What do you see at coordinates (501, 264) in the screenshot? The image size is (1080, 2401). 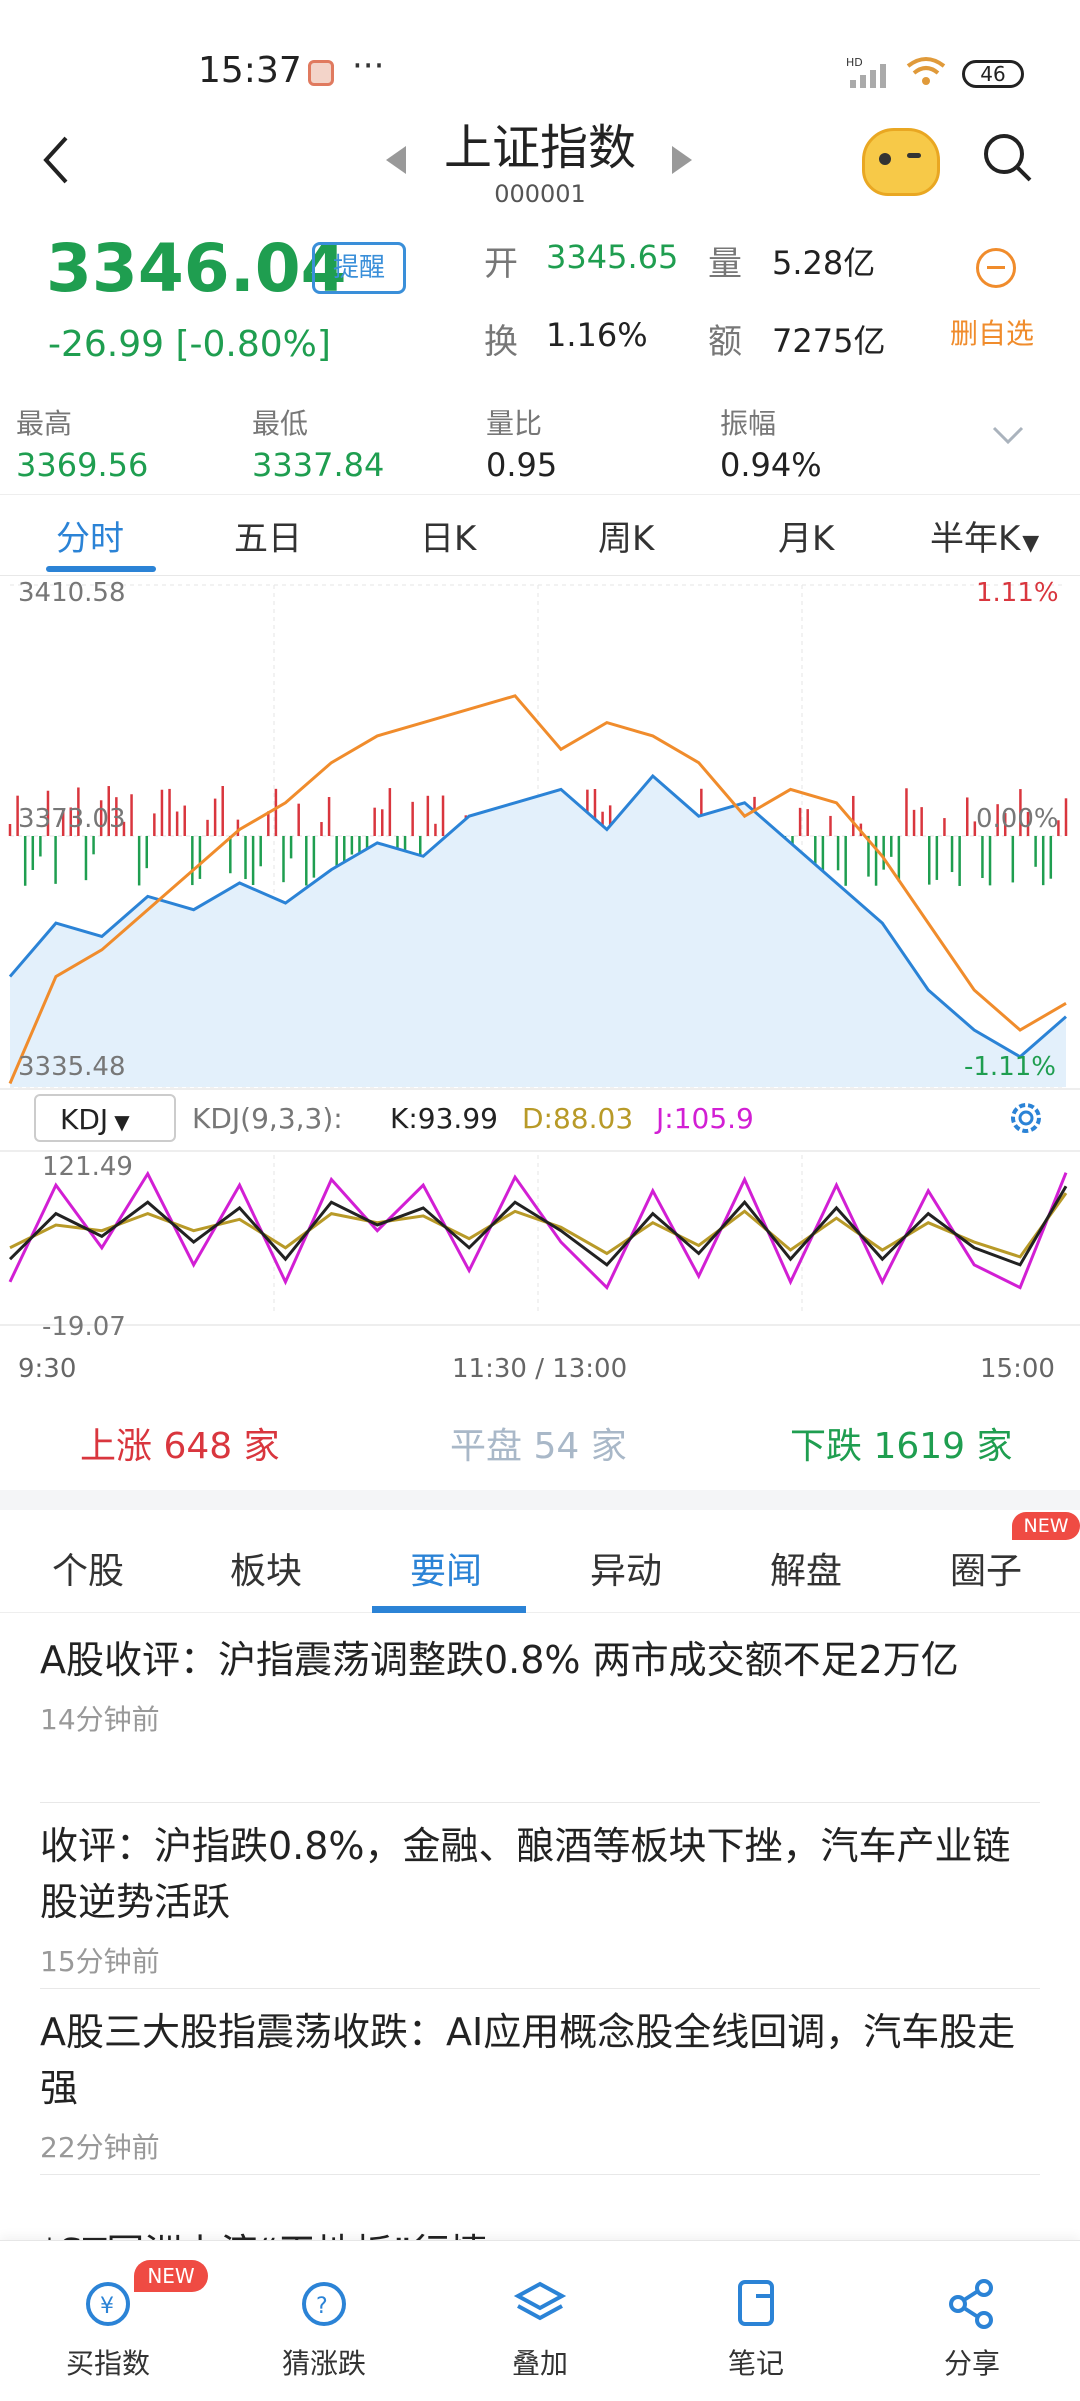 I see `open-label: 开` at bounding box center [501, 264].